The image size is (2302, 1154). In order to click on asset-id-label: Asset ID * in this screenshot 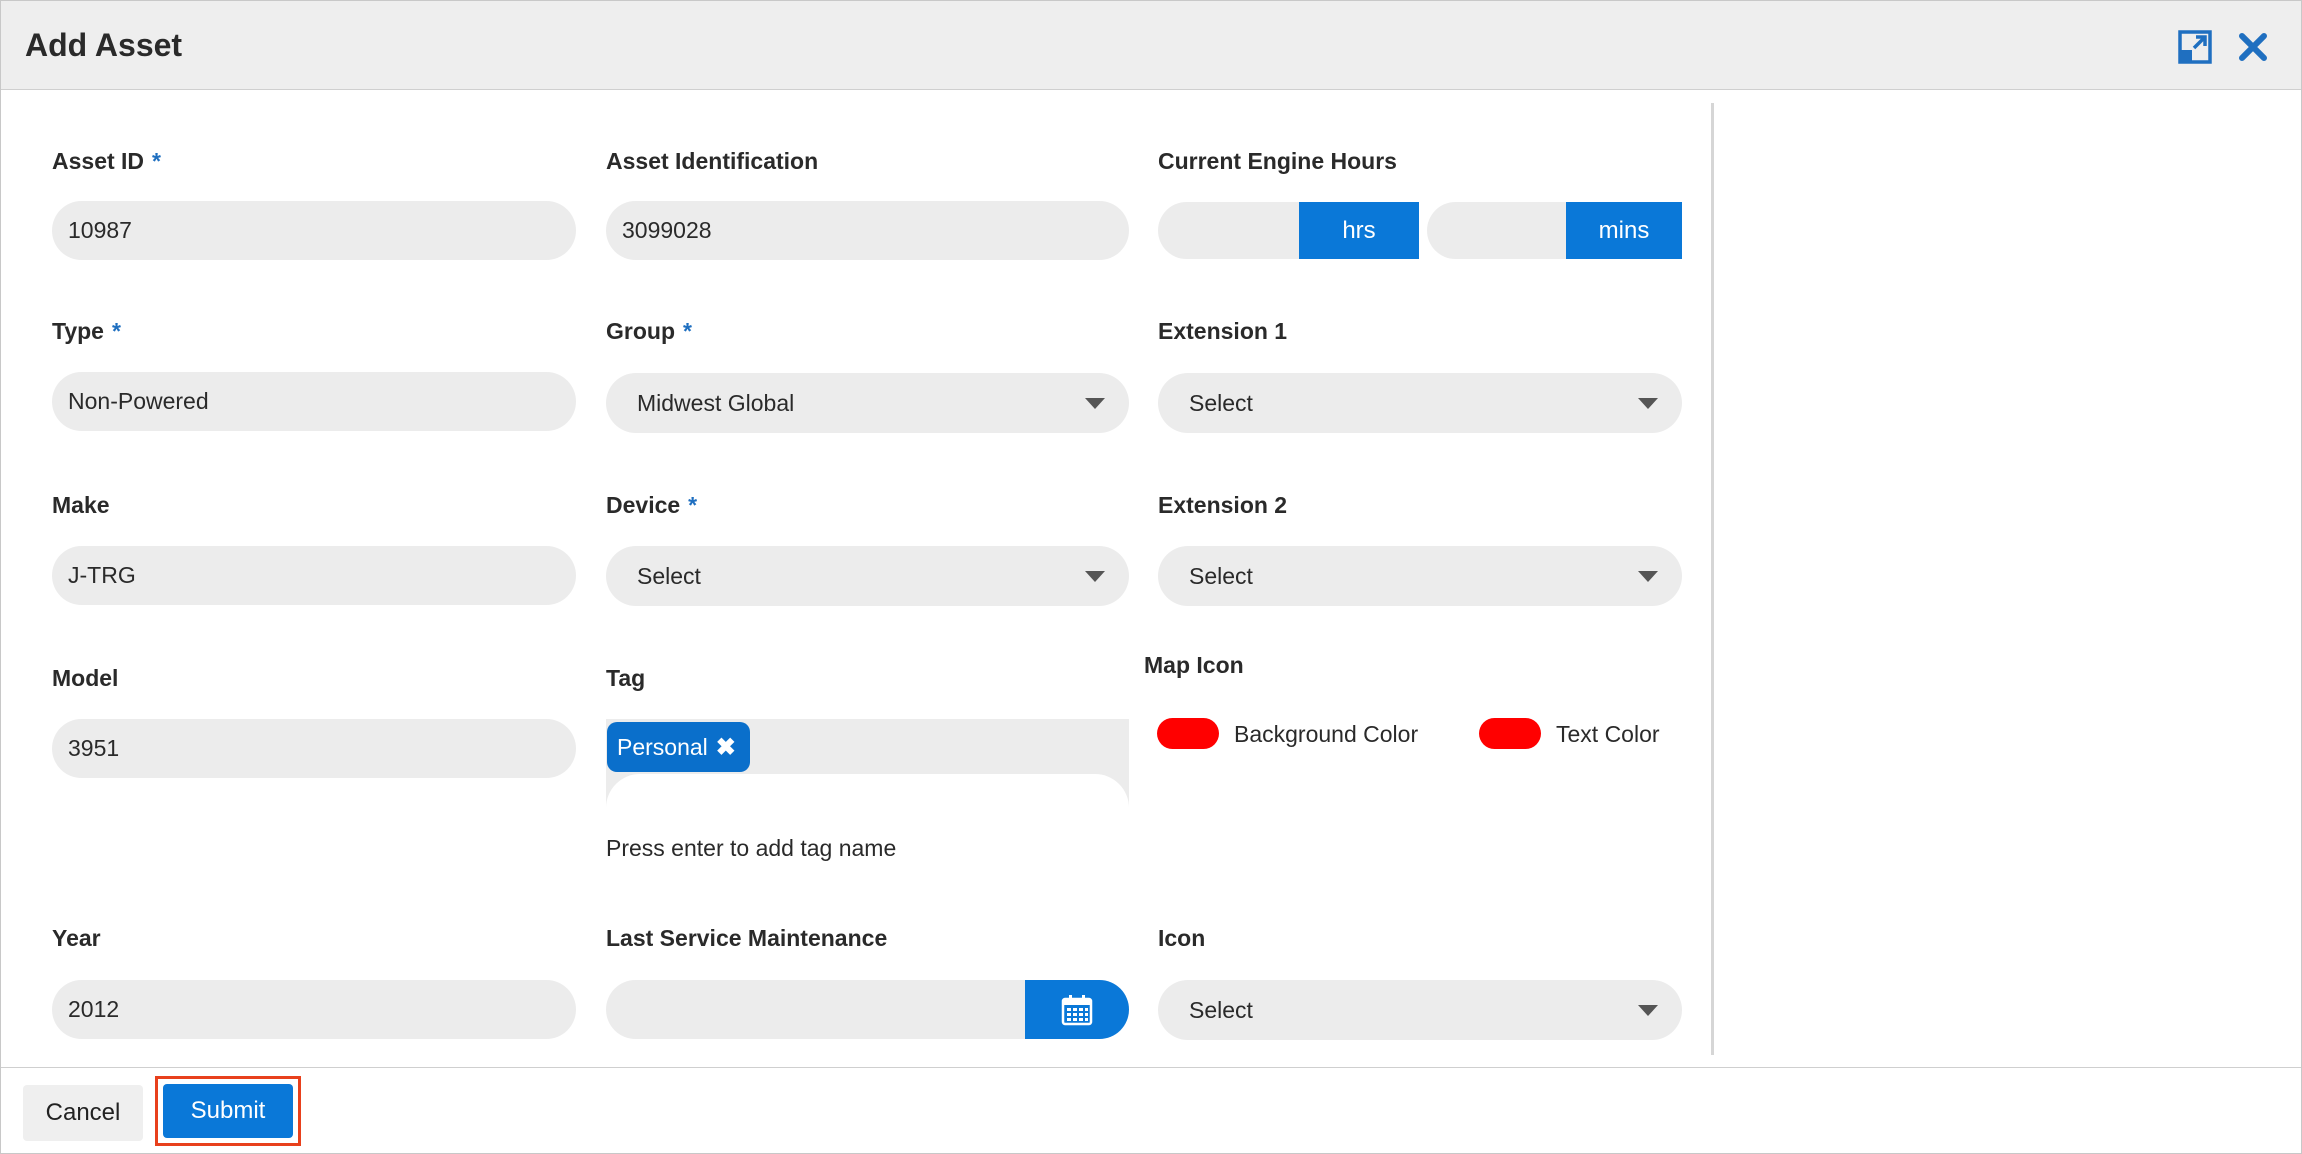, I will do `click(106, 161)`.